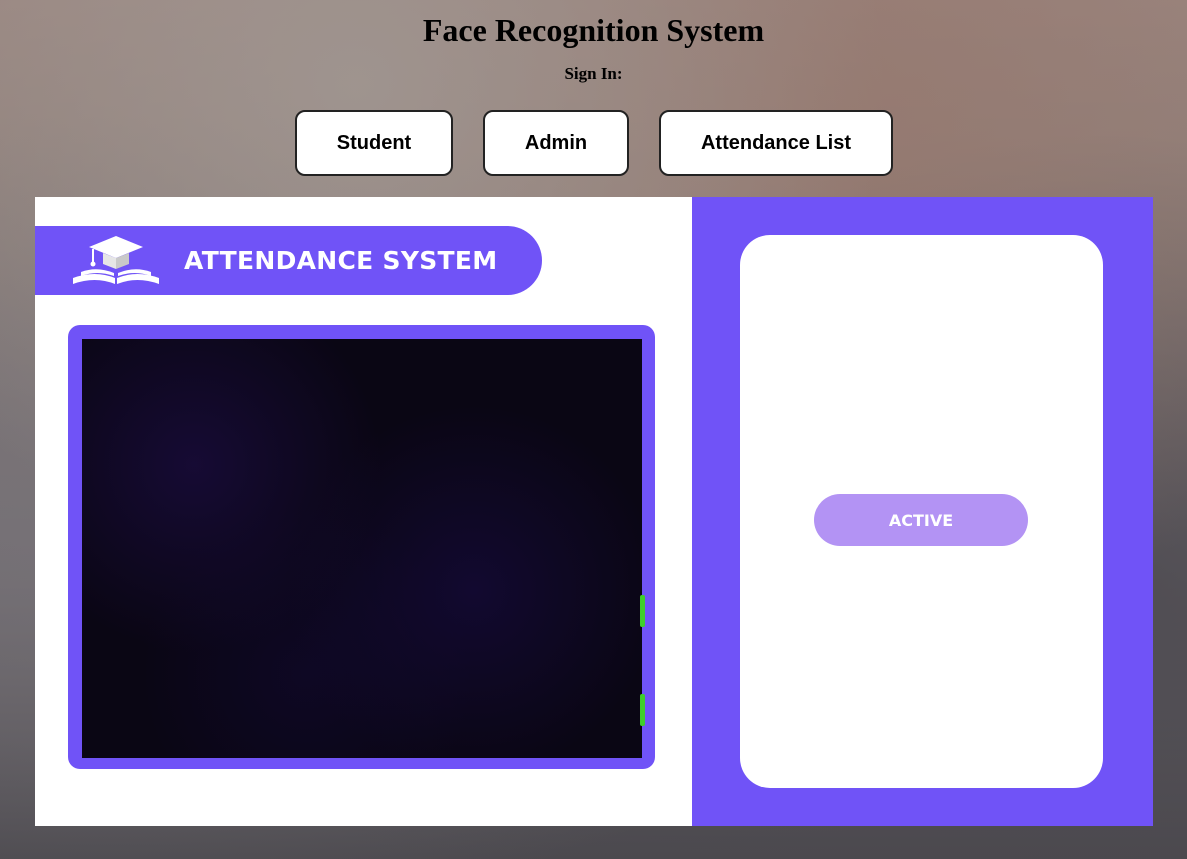 Image resolution: width=1187 pixels, height=859 pixels. What do you see at coordinates (593, 73) in the screenshot?
I see `sign-in-label: Sign In:` at bounding box center [593, 73].